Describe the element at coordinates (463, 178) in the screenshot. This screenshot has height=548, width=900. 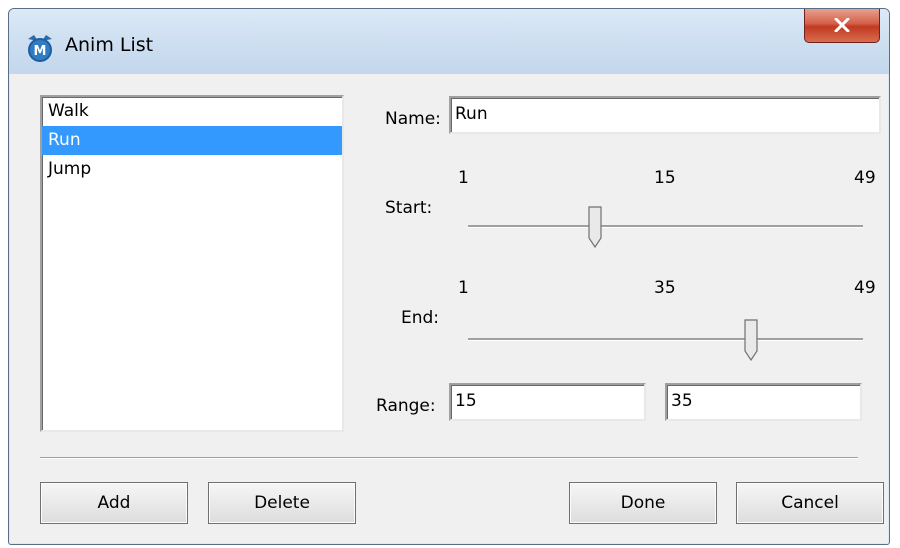
I see `start-min-label: 1` at that location.